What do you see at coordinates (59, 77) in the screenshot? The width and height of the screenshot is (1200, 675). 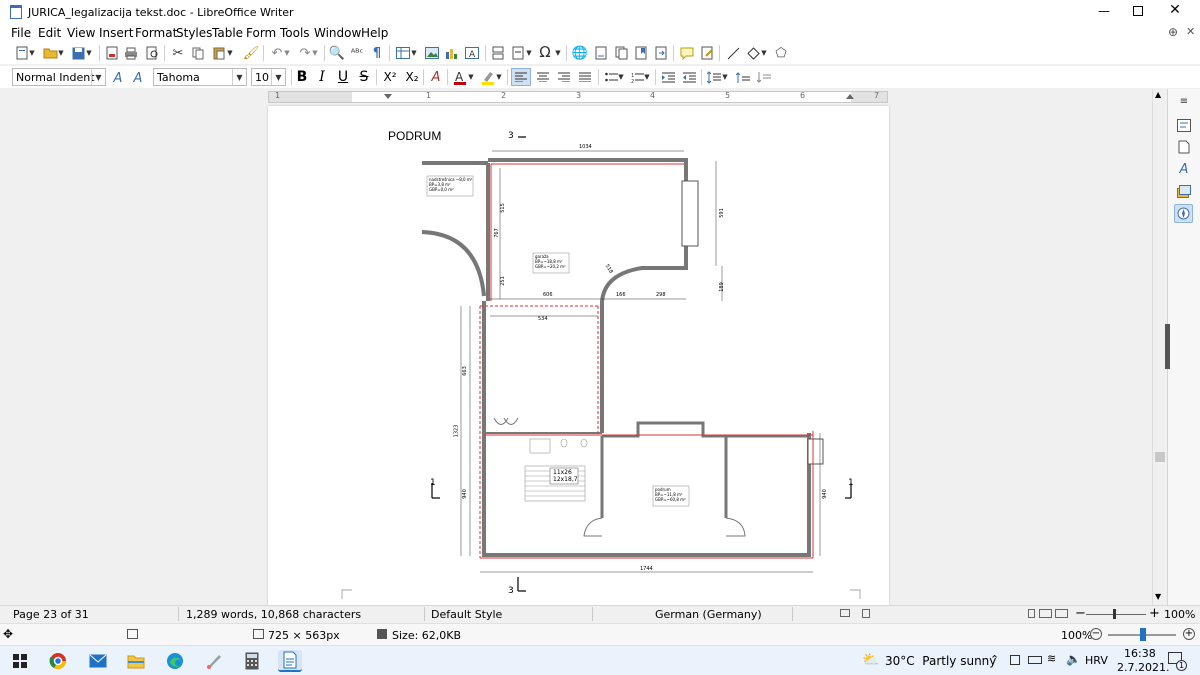 I see `paragraph-style-box: Normal Indent ▼` at bounding box center [59, 77].